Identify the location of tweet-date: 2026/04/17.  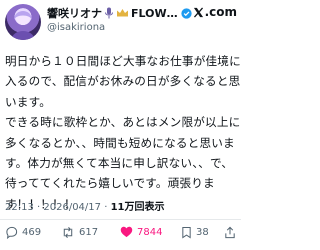
(72, 207).